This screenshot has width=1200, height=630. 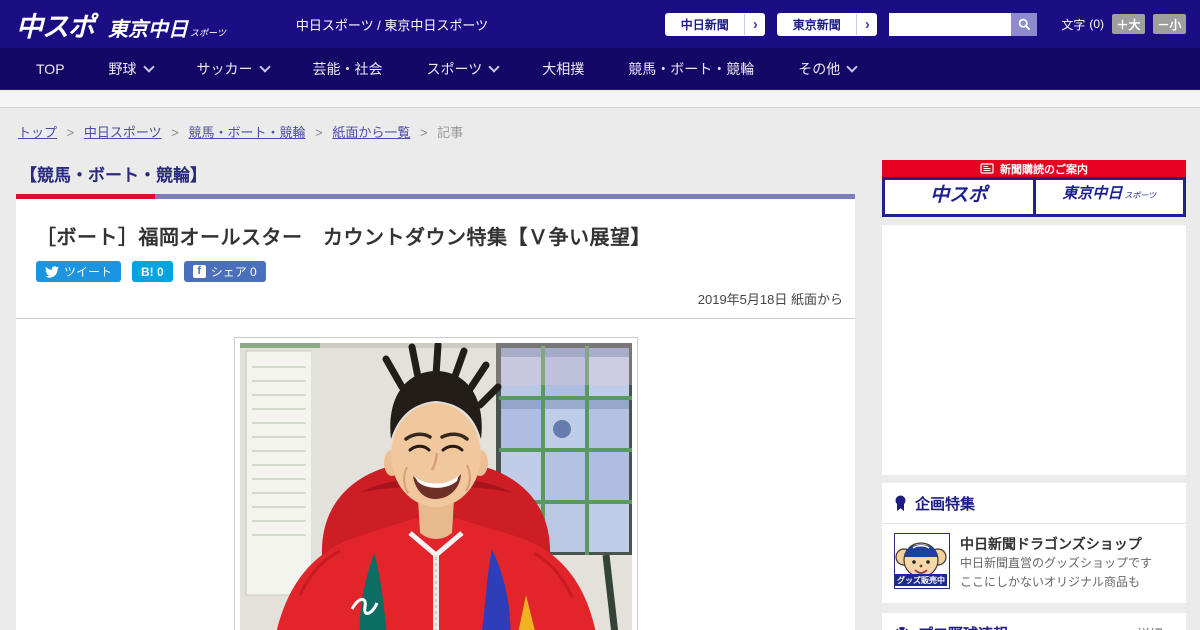 I want to click on subscription-banner-body: 中スポ 東京中日 スポーツ, so click(x=1034, y=197).